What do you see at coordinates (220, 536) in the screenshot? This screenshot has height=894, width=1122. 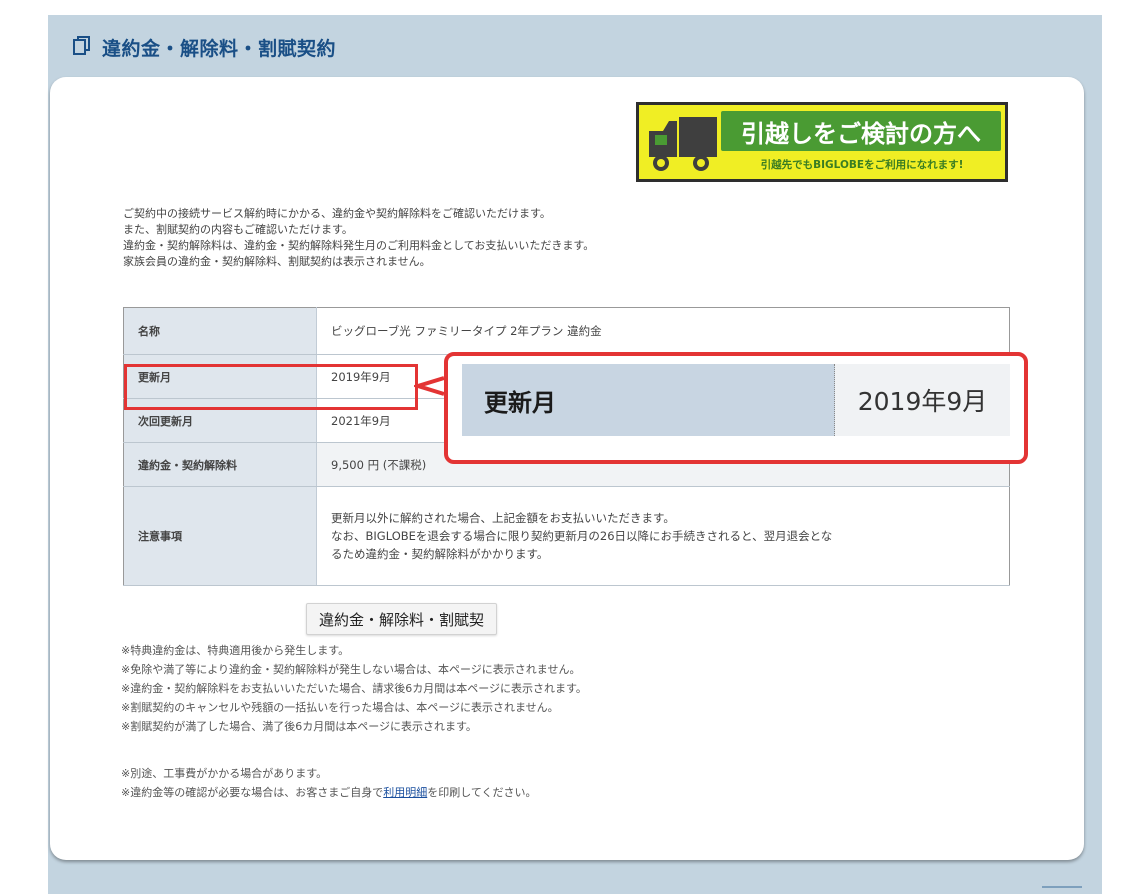 I see `row-label-notes: 注意事項` at bounding box center [220, 536].